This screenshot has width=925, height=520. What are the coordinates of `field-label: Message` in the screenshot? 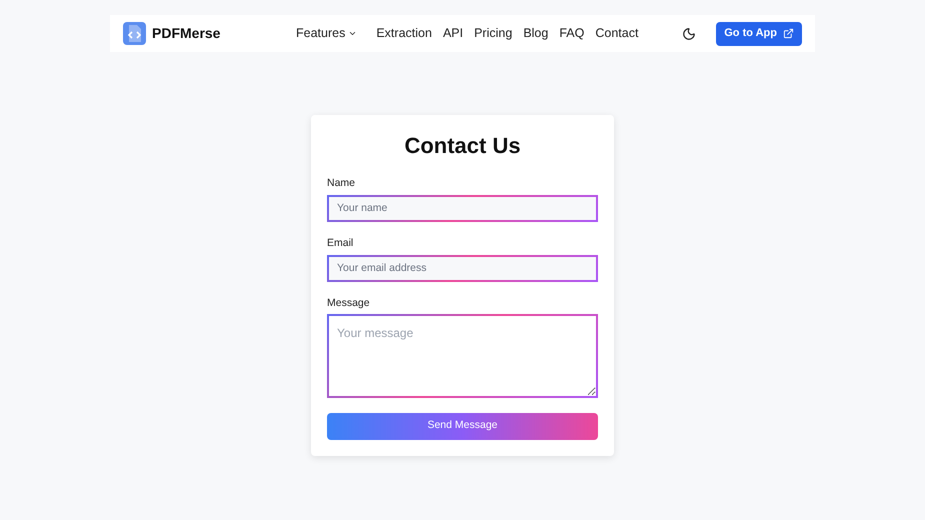 It's located at (349, 303).